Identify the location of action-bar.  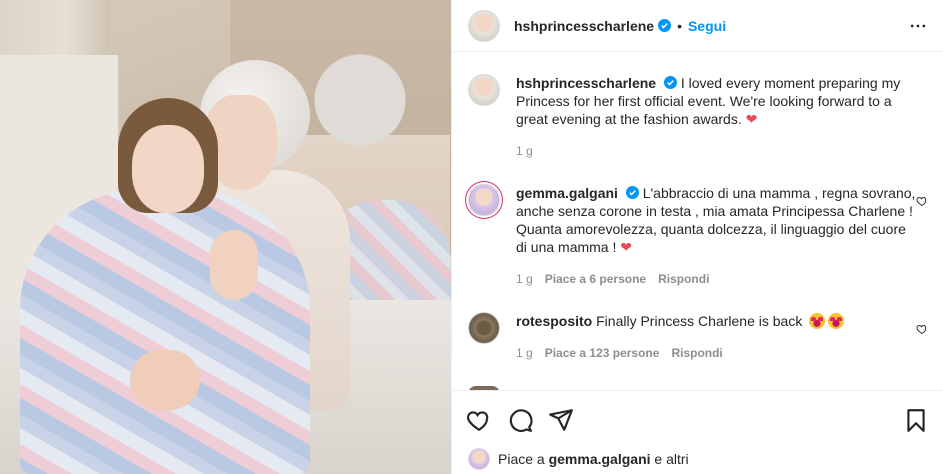
(697, 420).